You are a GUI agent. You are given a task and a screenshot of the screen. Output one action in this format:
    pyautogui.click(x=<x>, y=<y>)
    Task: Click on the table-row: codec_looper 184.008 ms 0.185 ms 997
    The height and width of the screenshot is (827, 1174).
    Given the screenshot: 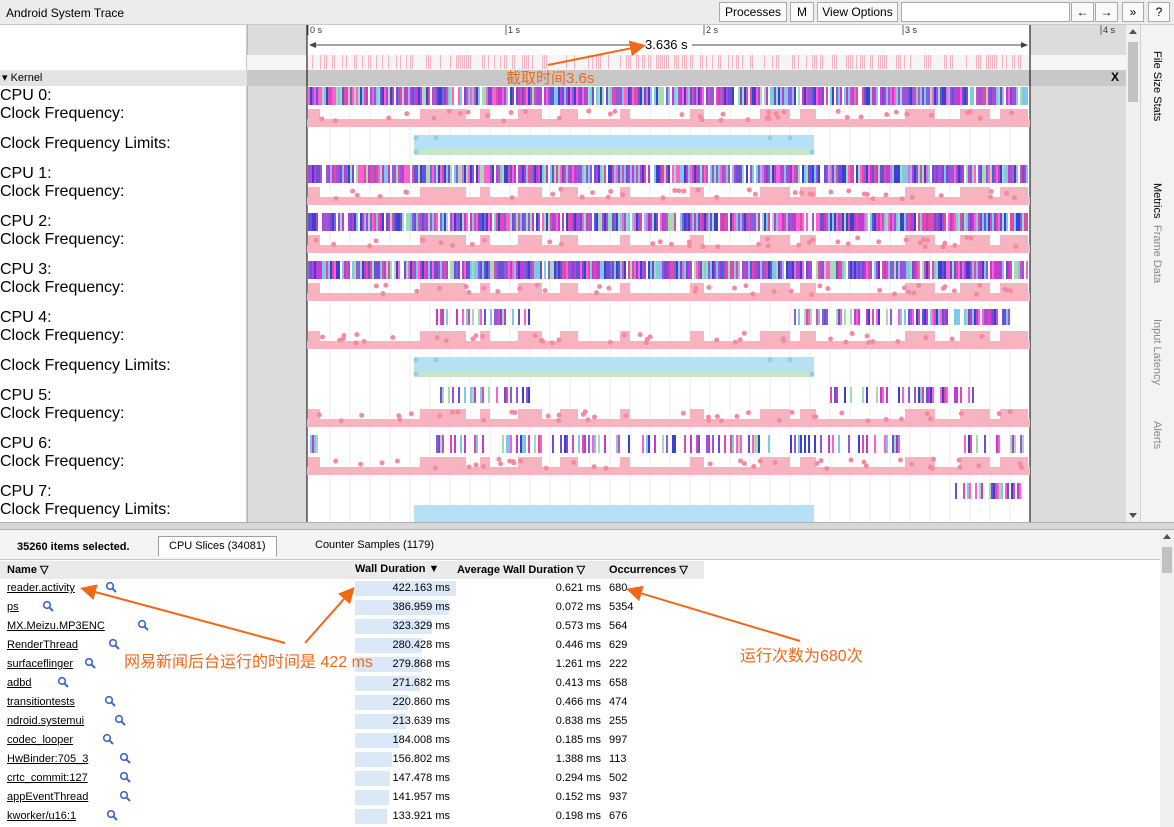 What is the action you would take?
    pyautogui.click(x=352, y=741)
    